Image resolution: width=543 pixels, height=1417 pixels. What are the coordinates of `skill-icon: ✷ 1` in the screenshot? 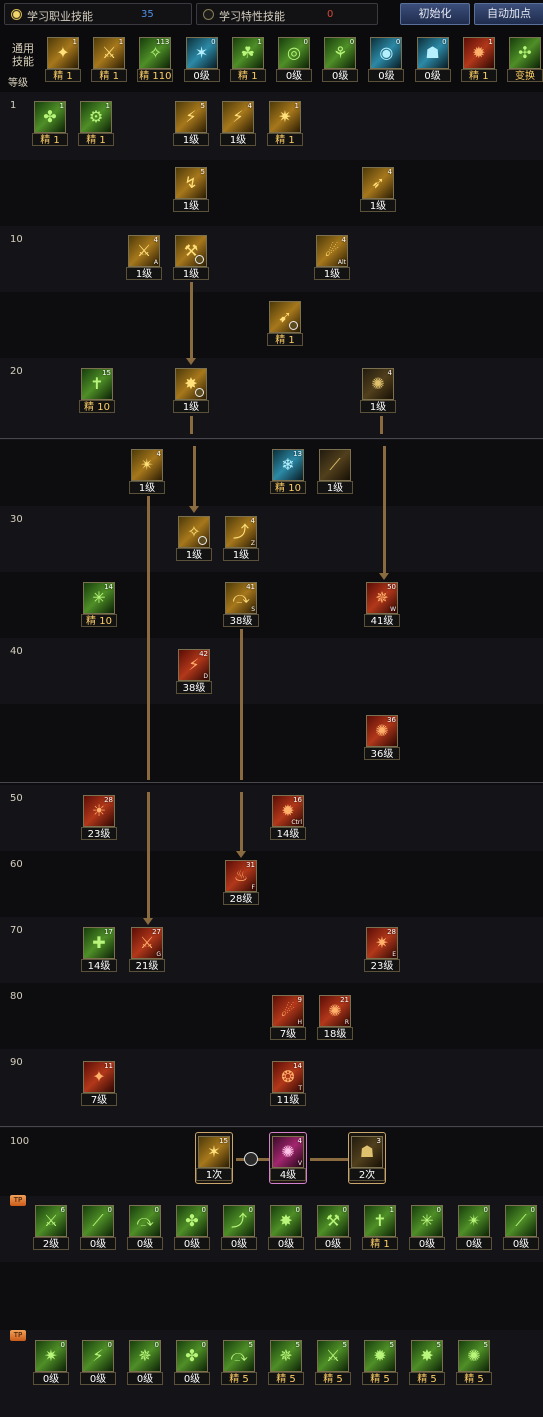 It's located at (285, 117).